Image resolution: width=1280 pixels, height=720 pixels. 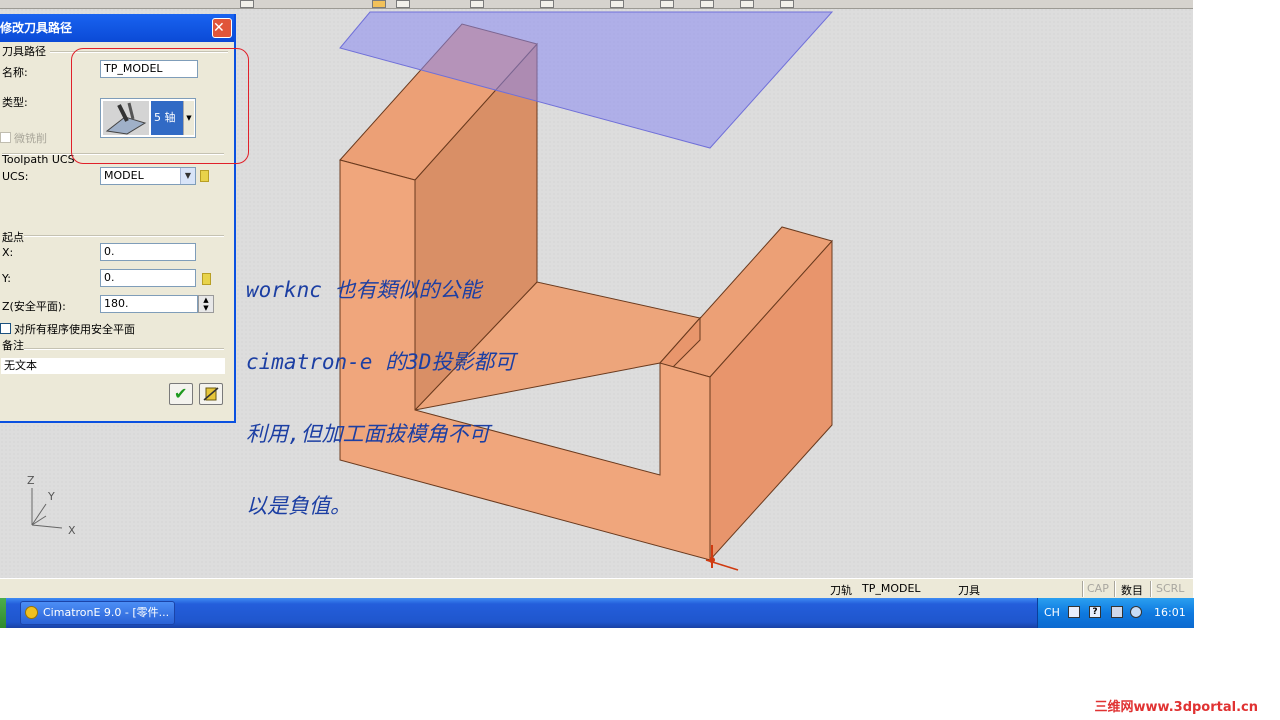 I want to click on z-field: 180., so click(x=149, y=304).